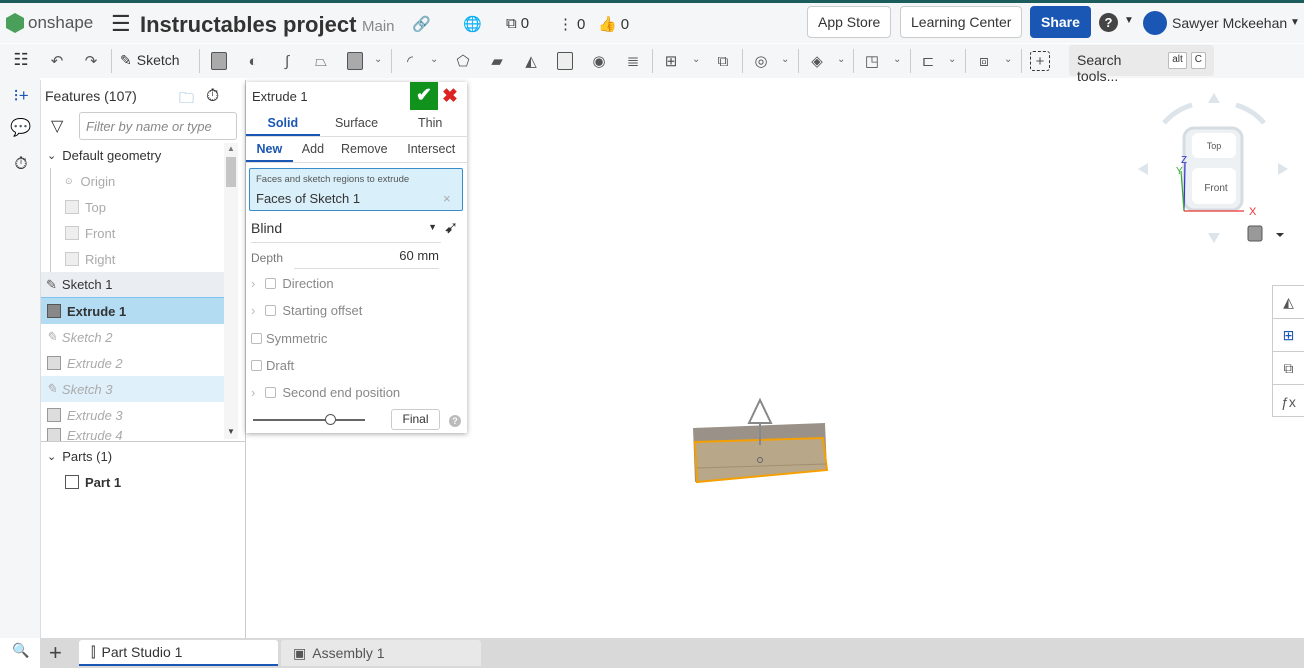 This screenshot has height=668, width=1304. Describe the element at coordinates (424, 96) in the screenshot. I see `accept-button: ✔` at that location.